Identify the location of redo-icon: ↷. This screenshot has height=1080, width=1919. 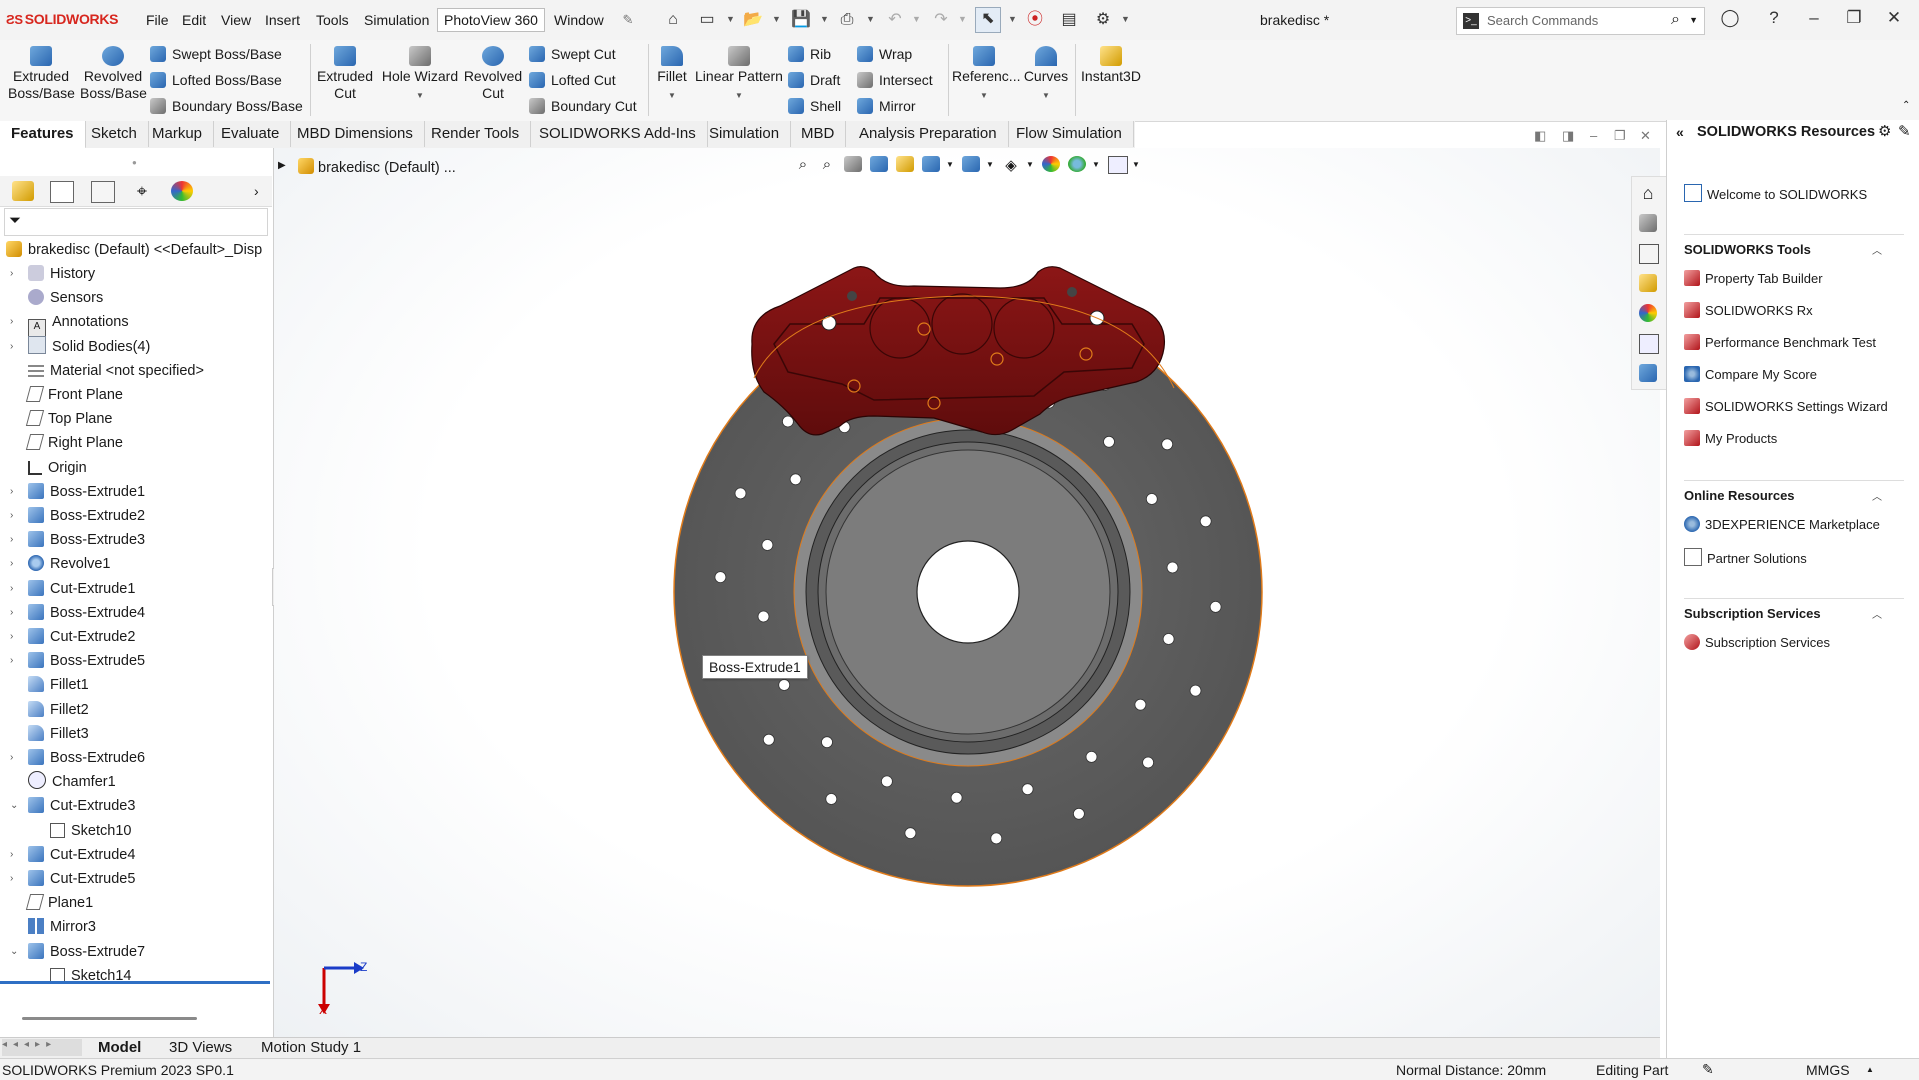
(941, 20).